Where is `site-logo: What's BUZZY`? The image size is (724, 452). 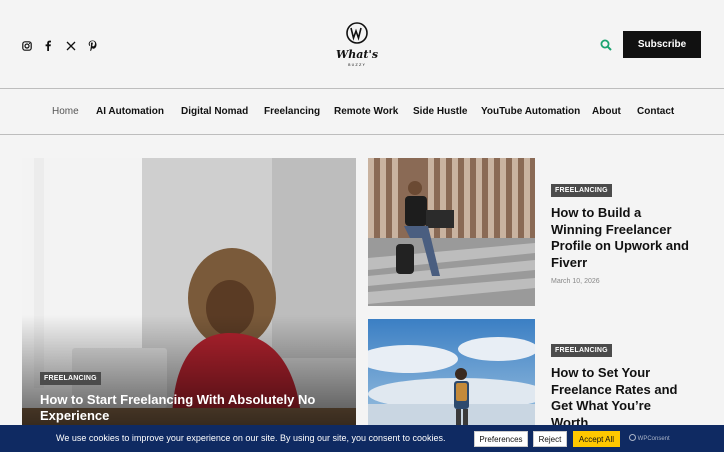
site-logo: What's BUZZY is located at coordinates (358, 44).